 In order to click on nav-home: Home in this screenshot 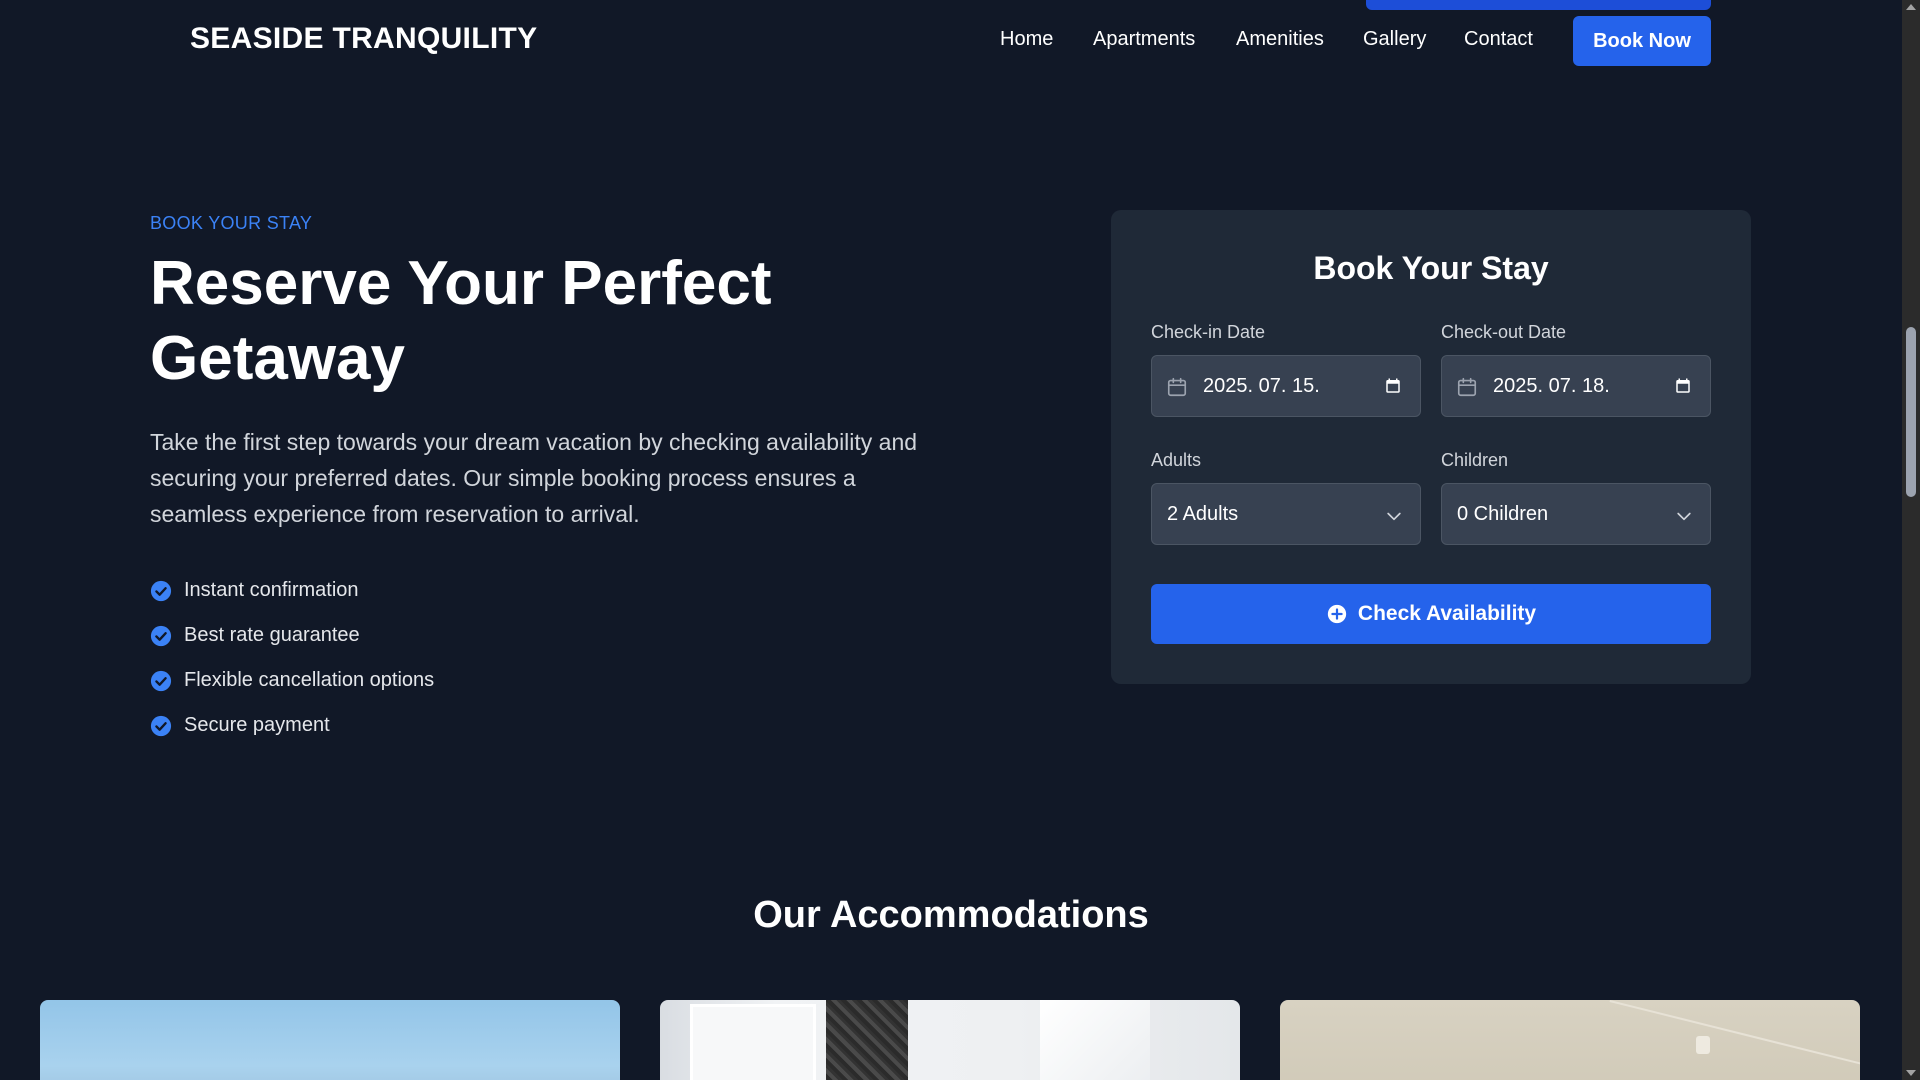, I will do `click(1026, 39)`.